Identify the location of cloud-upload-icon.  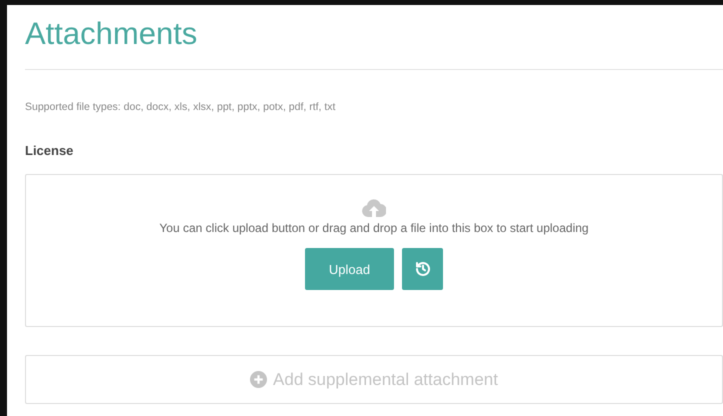
(374, 208).